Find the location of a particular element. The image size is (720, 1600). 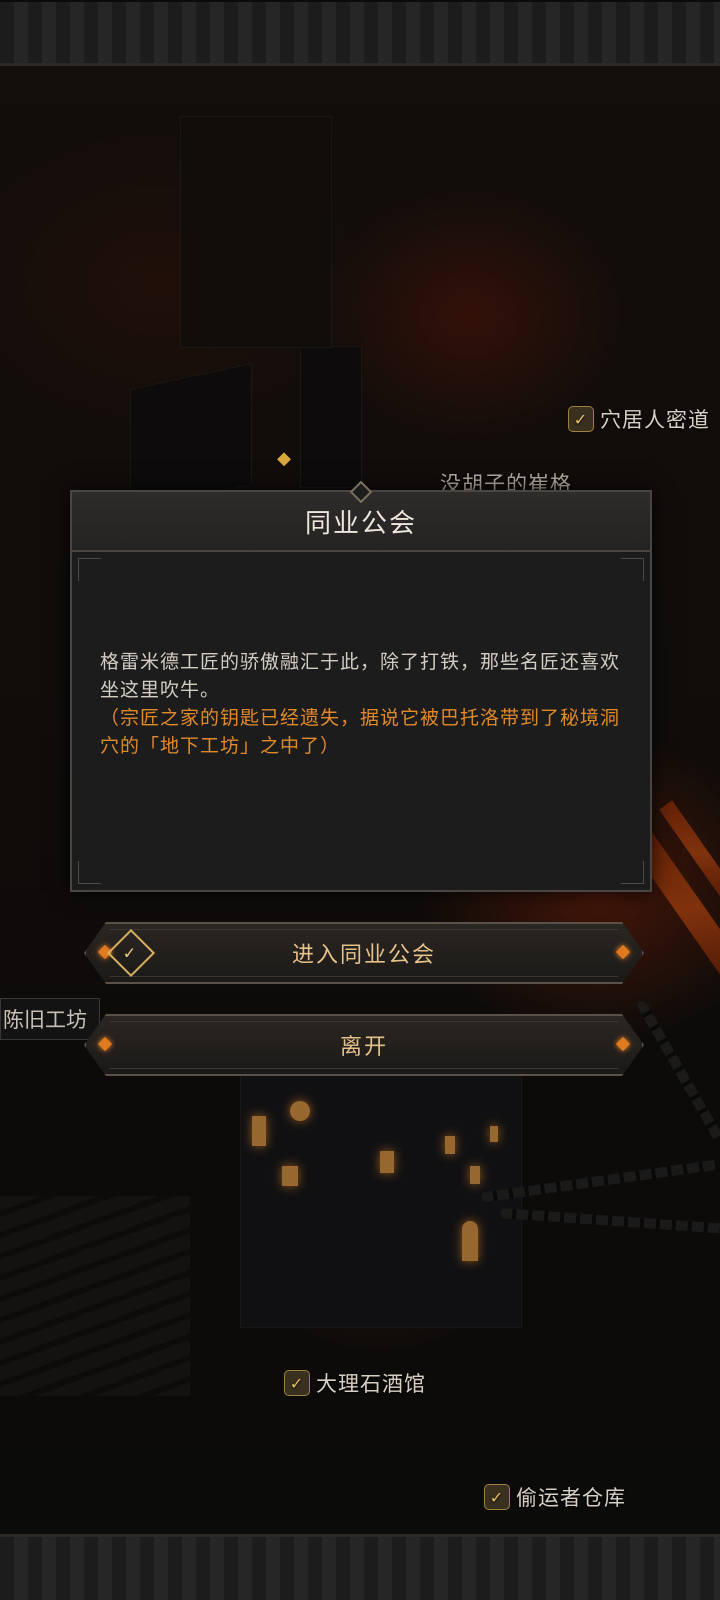

location-cave-secret: ✓ 穴居人密道 is located at coordinates (639, 419).